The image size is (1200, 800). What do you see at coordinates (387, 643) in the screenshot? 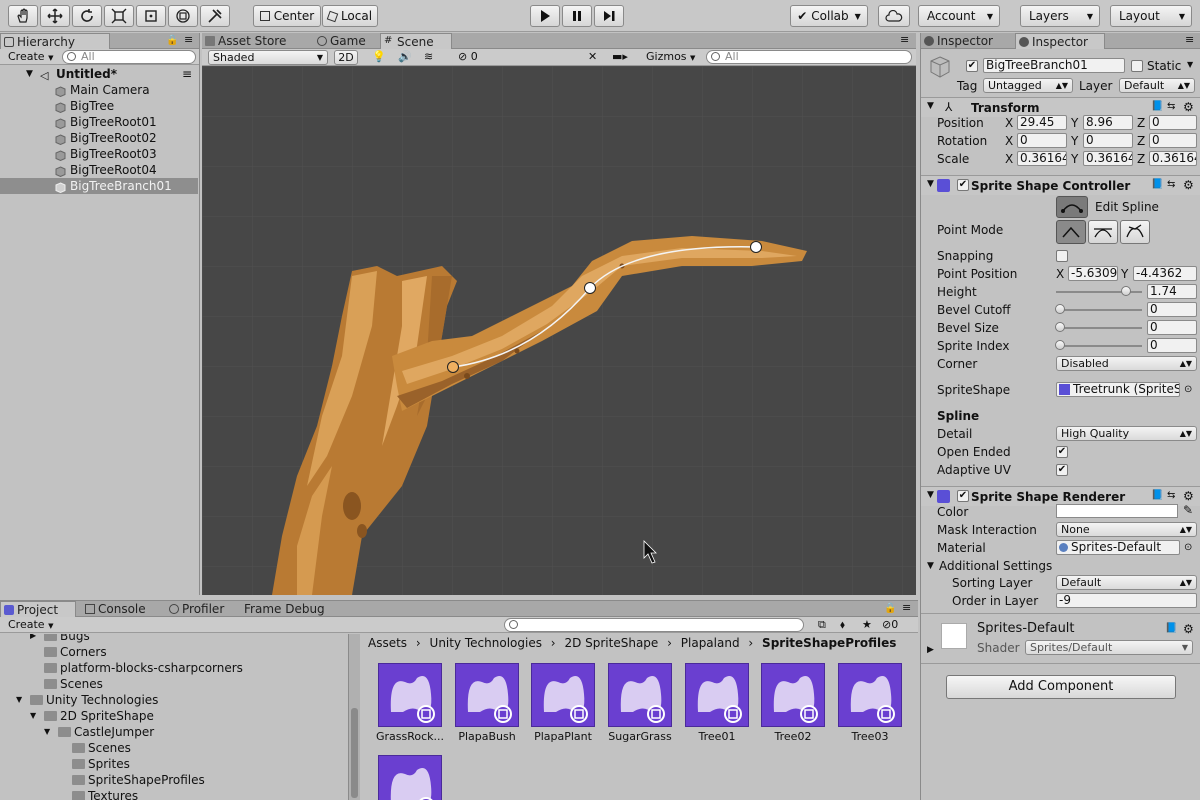
I see `breadcrumb-item: Assets` at bounding box center [387, 643].